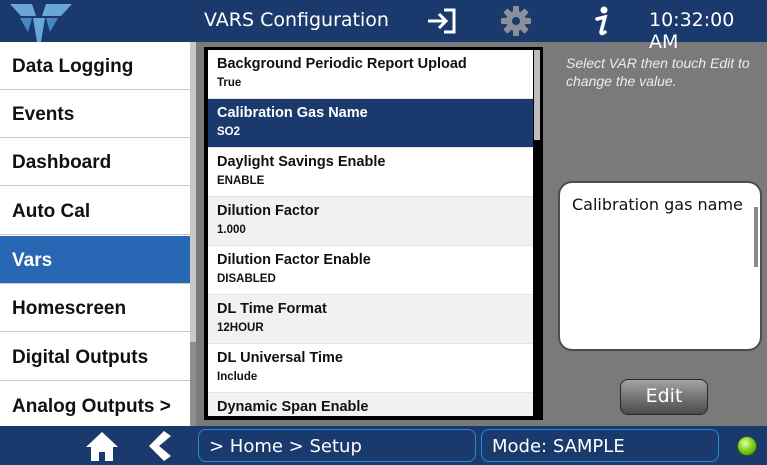 The image size is (767, 465). Describe the element at coordinates (558, 446) in the screenshot. I see `mode-text: Mode: SAMPLE` at that location.